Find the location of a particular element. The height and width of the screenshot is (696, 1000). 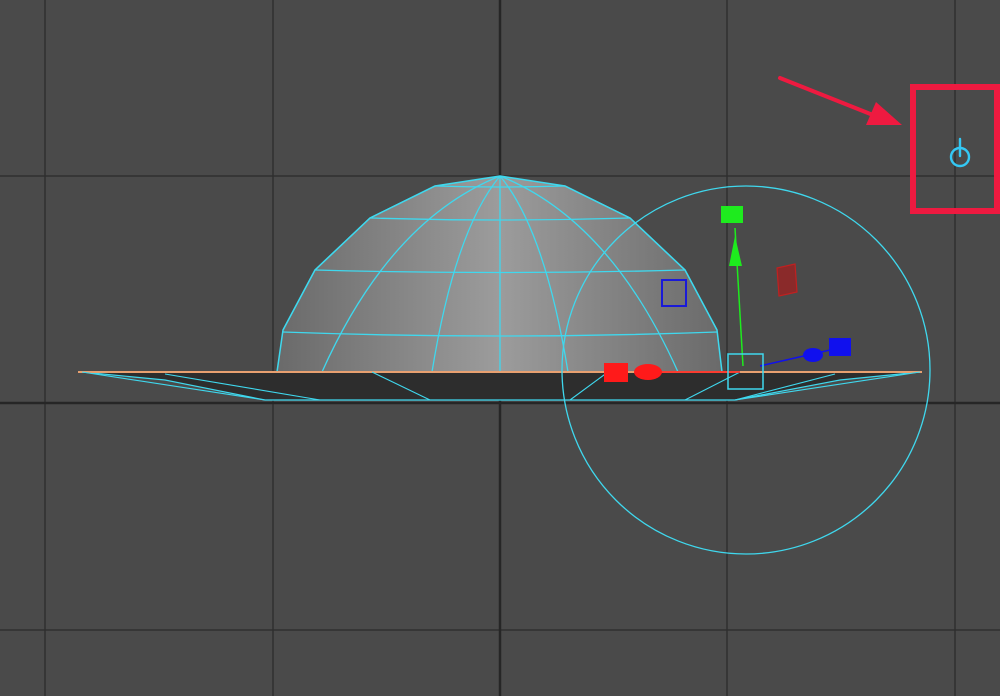

x-axis-arrow is located at coordinates (648, 372).